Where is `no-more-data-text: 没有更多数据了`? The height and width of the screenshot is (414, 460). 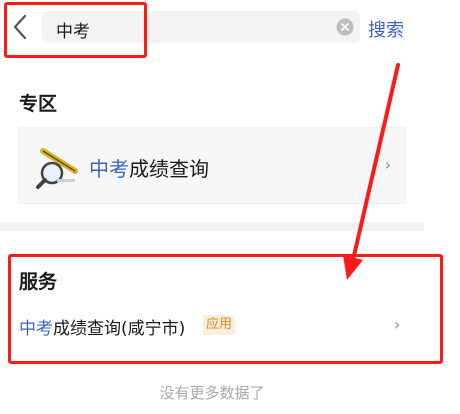
no-more-data-text: 没有更多数据了 is located at coordinates (212, 393).